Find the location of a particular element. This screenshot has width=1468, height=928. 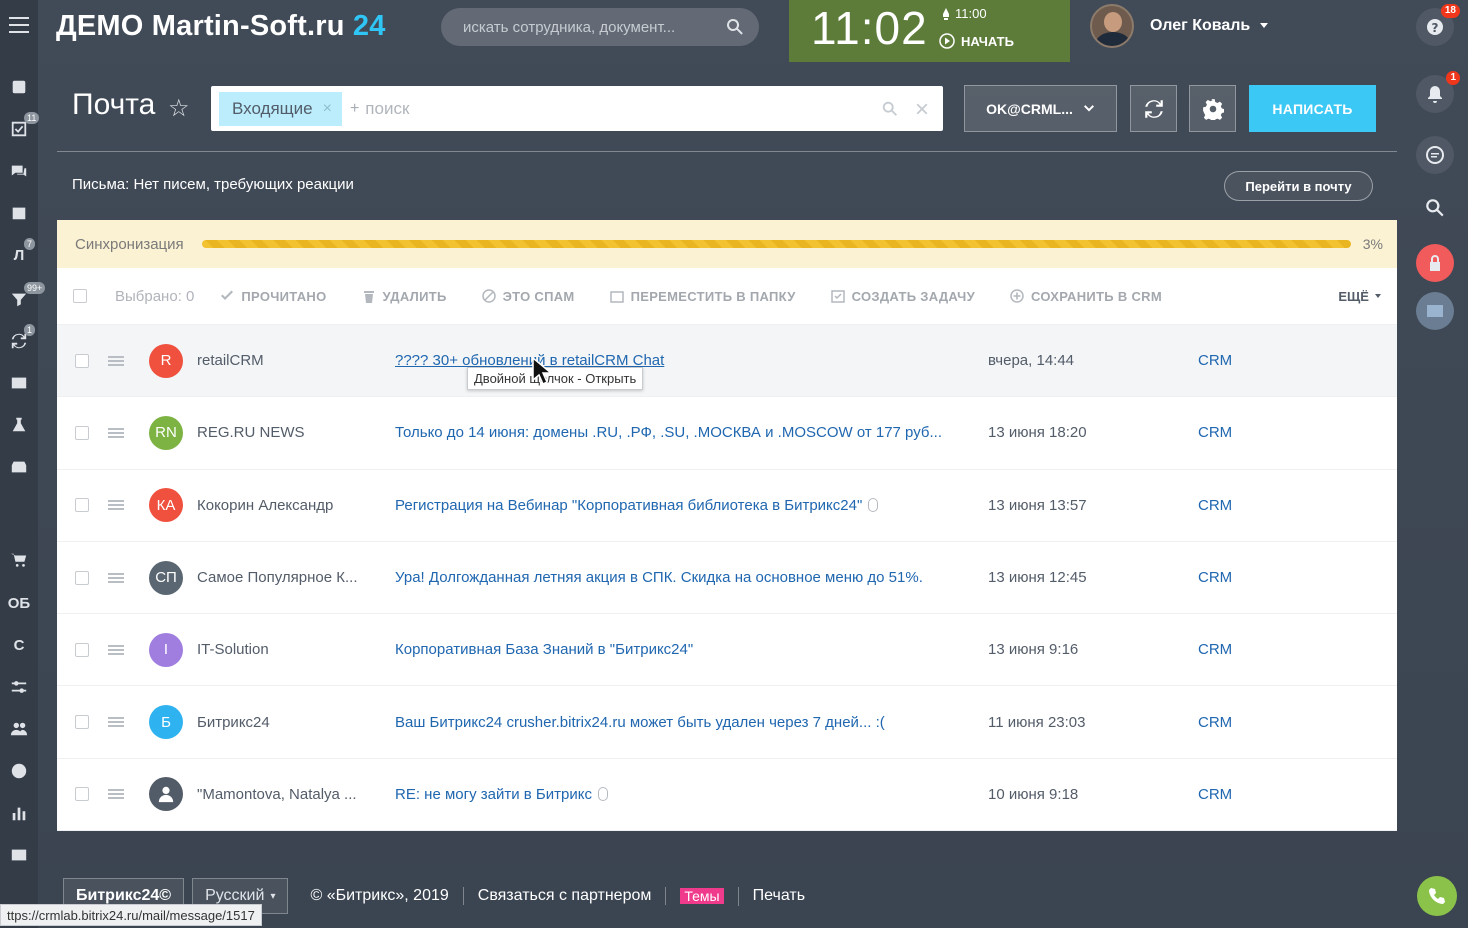

global-search-input is located at coordinates (594, 27).